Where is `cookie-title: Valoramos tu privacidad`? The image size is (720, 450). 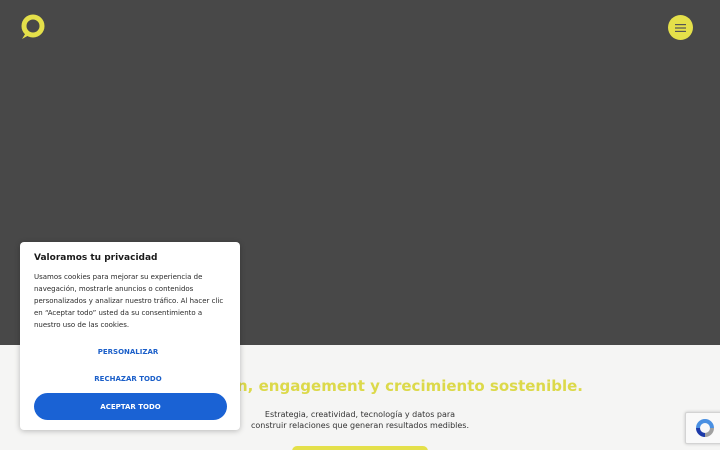 cookie-title: Valoramos tu privacidad is located at coordinates (96, 258).